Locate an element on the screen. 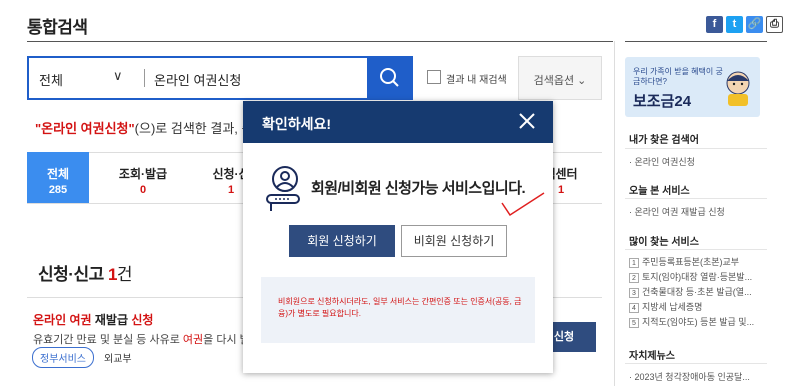  recent-searches-heading: 내가 찾은 검색어 is located at coordinates (664, 140).